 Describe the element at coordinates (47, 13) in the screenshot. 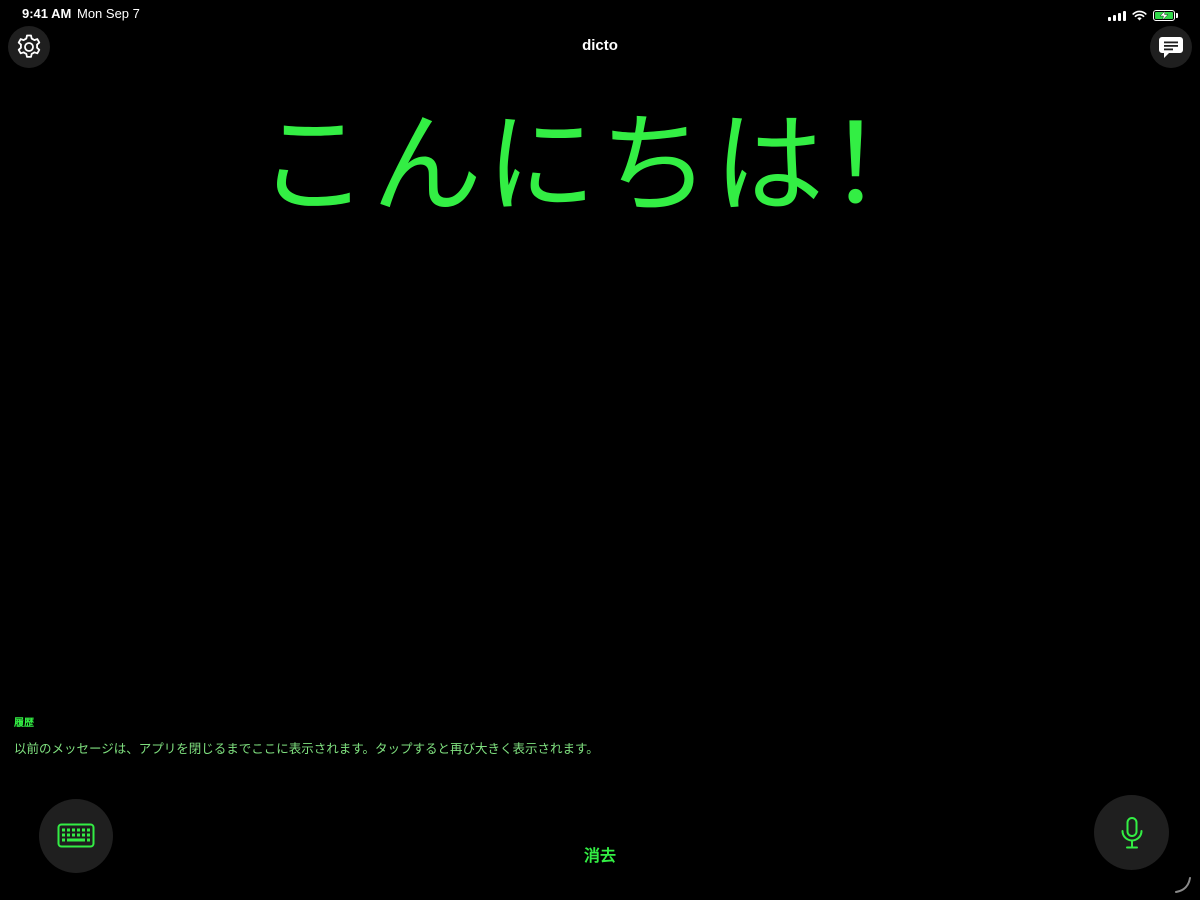

I see `status-time: 9:41 AM` at that location.